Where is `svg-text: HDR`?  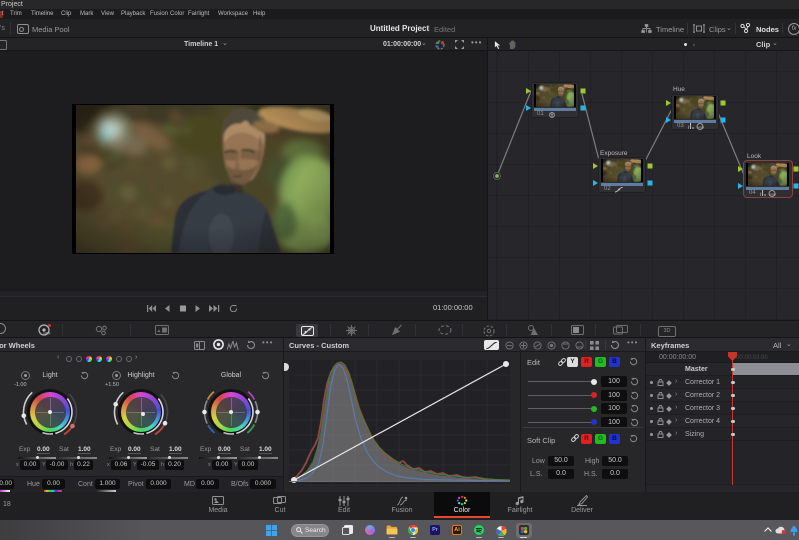
svg-text: HDR is located at coordinates (48, 334).